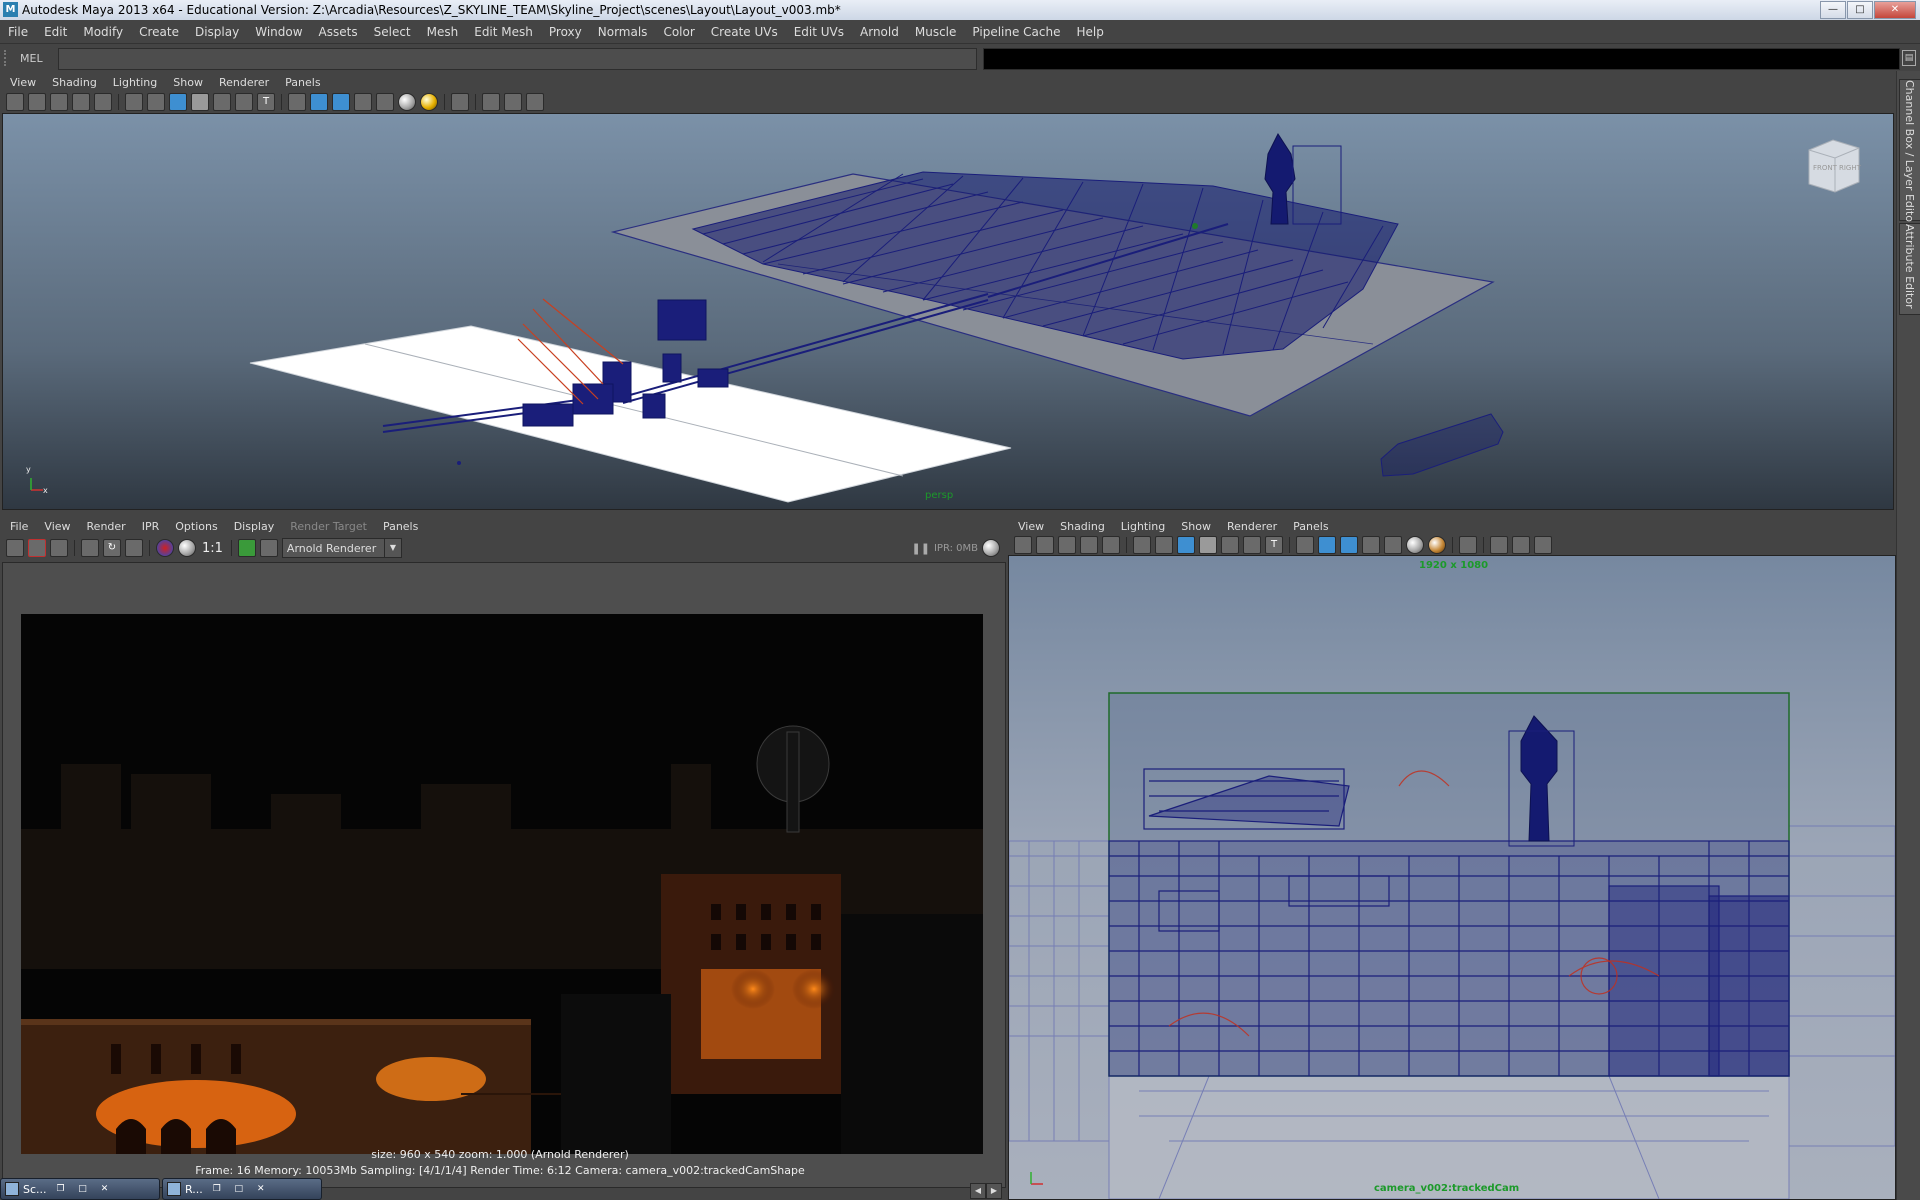  What do you see at coordinates (246, 548) in the screenshot?
I see `keep-image-icon` at bounding box center [246, 548].